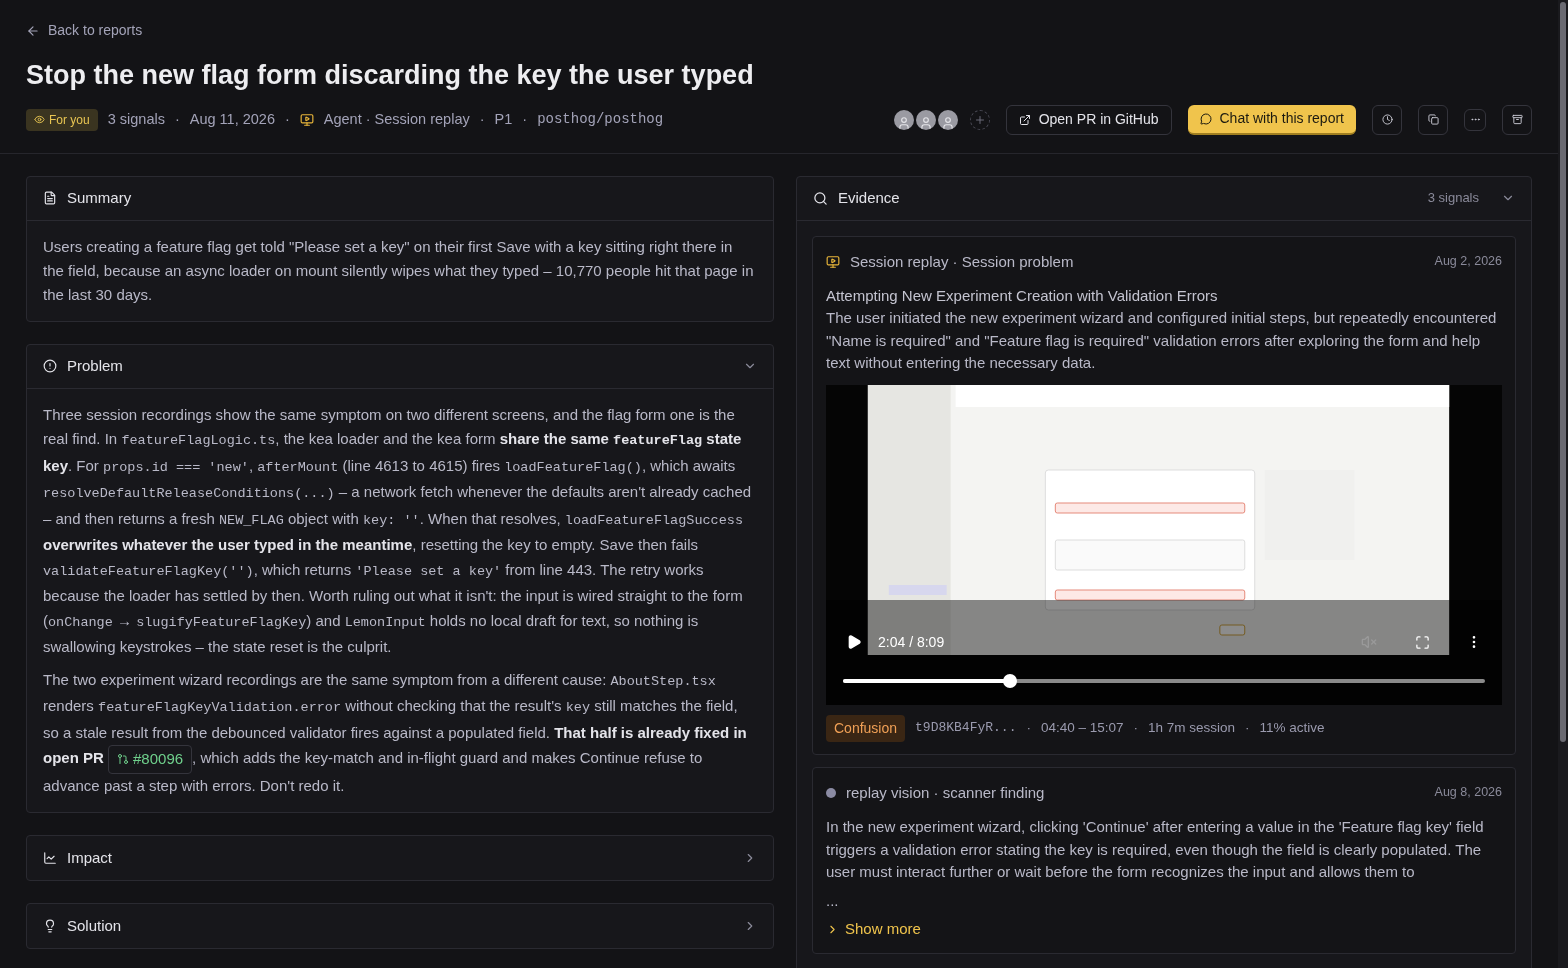 This screenshot has height=968, width=1568. I want to click on scrollbar-thumb, so click(1563, 372).